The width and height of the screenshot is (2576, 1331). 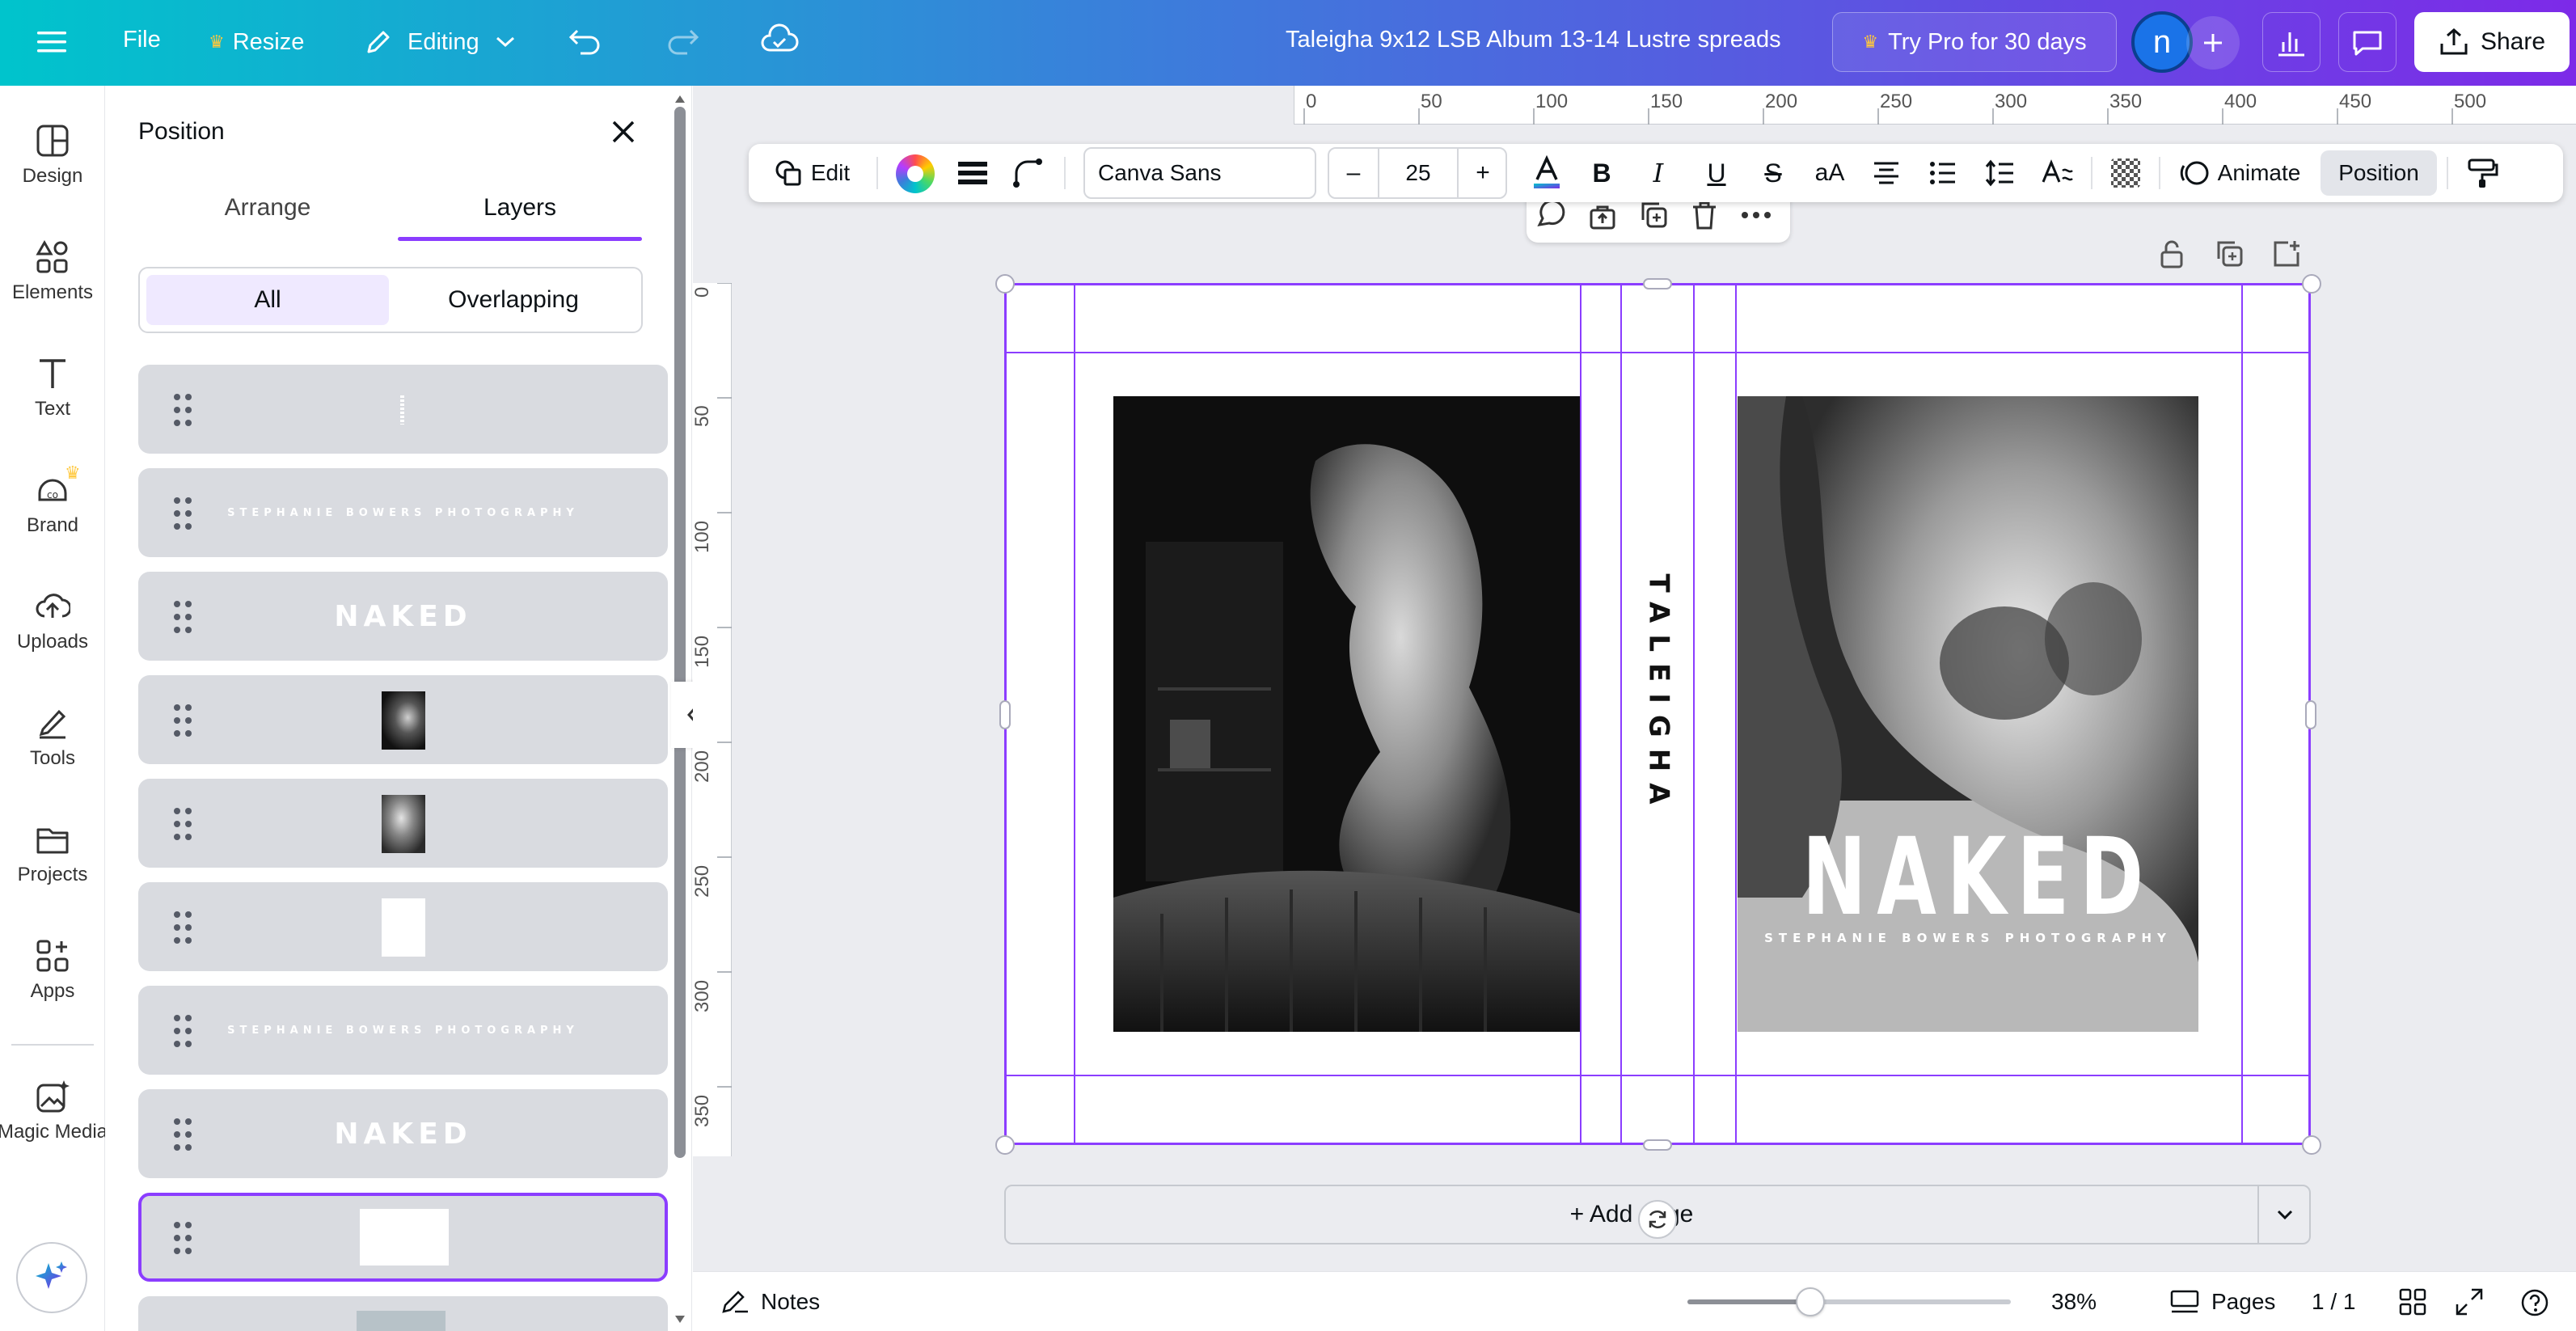 What do you see at coordinates (2412, 1302) in the screenshot?
I see `grid-view-icon` at bounding box center [2412, 1302].